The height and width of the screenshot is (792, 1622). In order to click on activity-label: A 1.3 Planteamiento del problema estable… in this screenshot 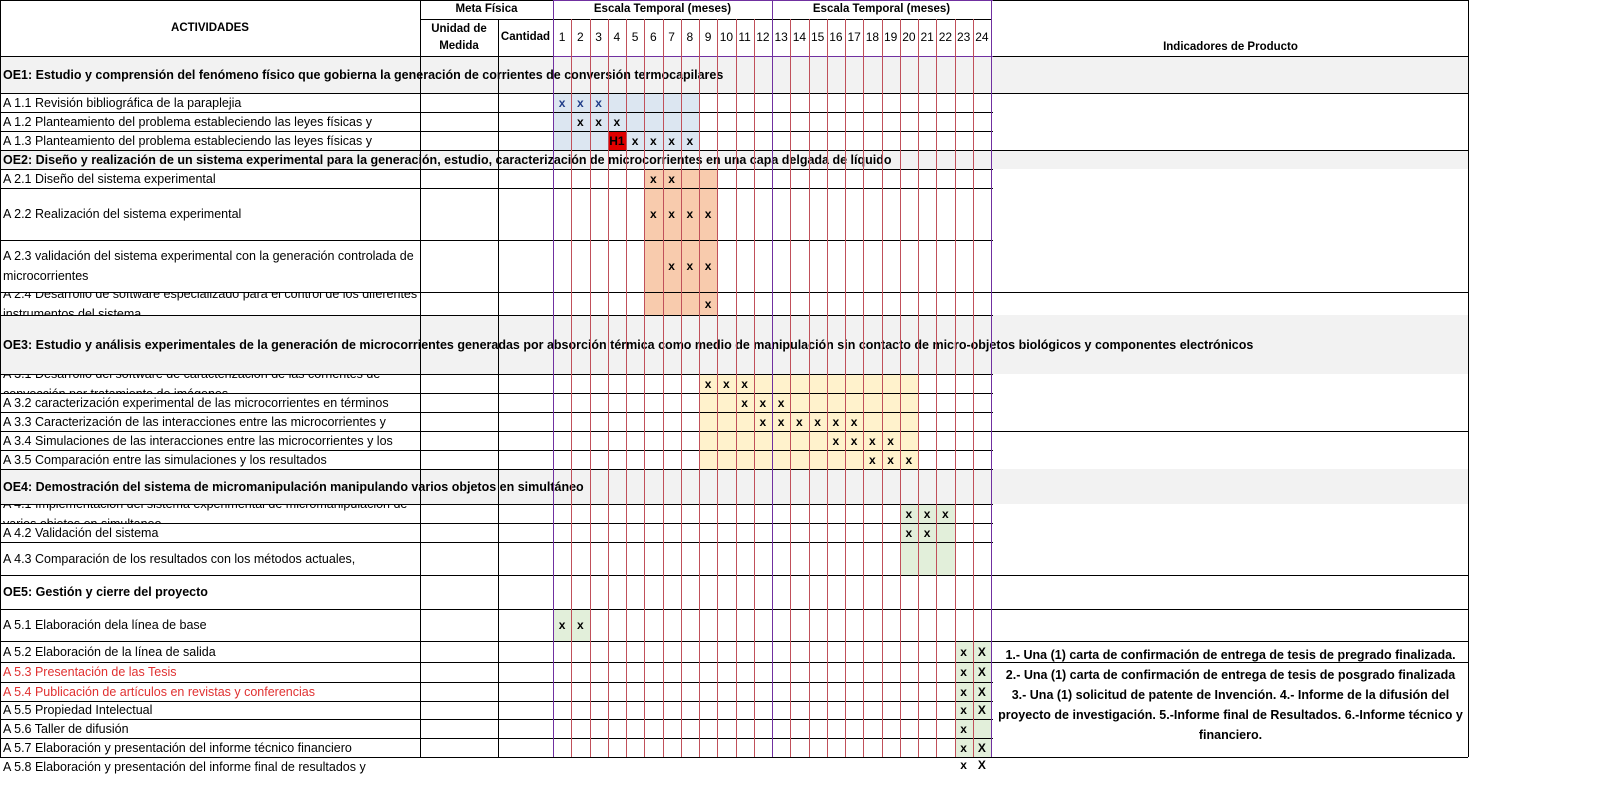, I will do `click(187, 140)`.